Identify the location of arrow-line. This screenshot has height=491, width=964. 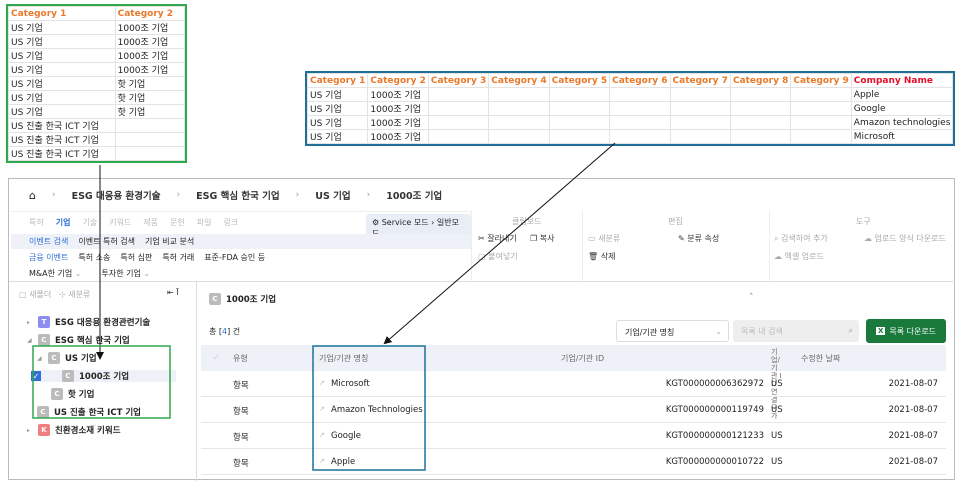
(499, 243).